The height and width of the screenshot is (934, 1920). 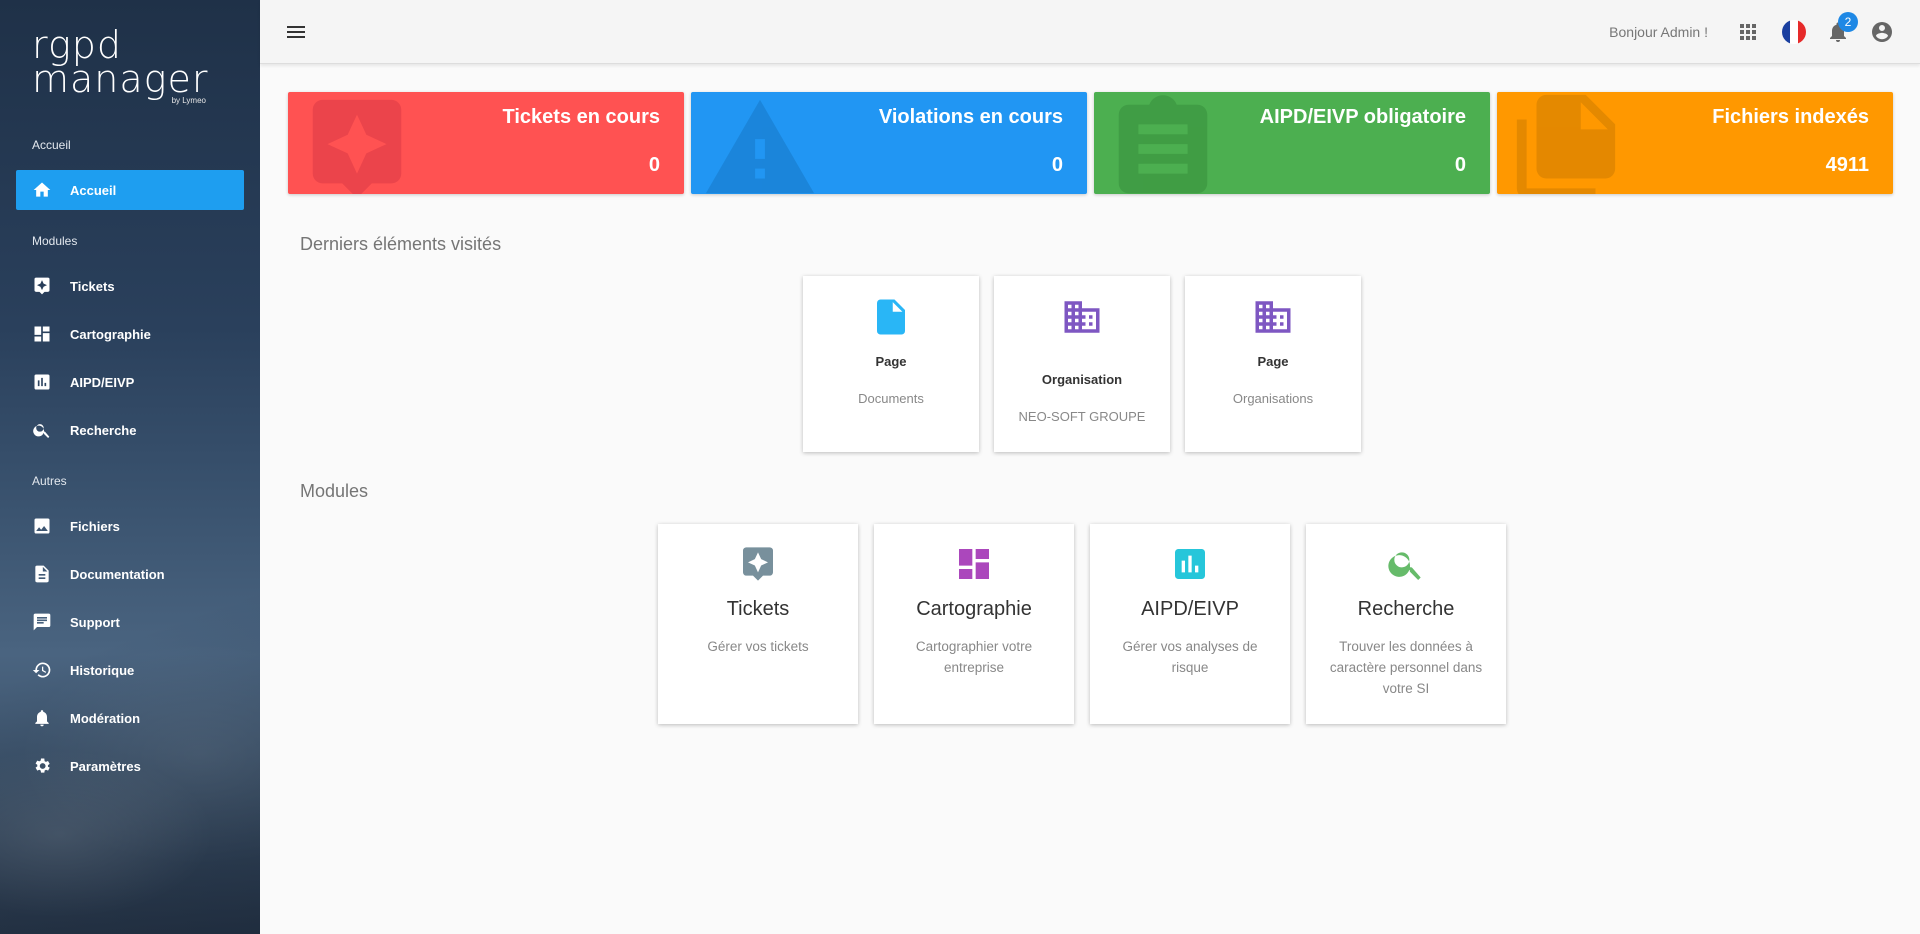 What do you see at coordinates (93, 190) in the screenshot?
I see `sidebar-item-label: Accueil` at bounding box center [93, 190].